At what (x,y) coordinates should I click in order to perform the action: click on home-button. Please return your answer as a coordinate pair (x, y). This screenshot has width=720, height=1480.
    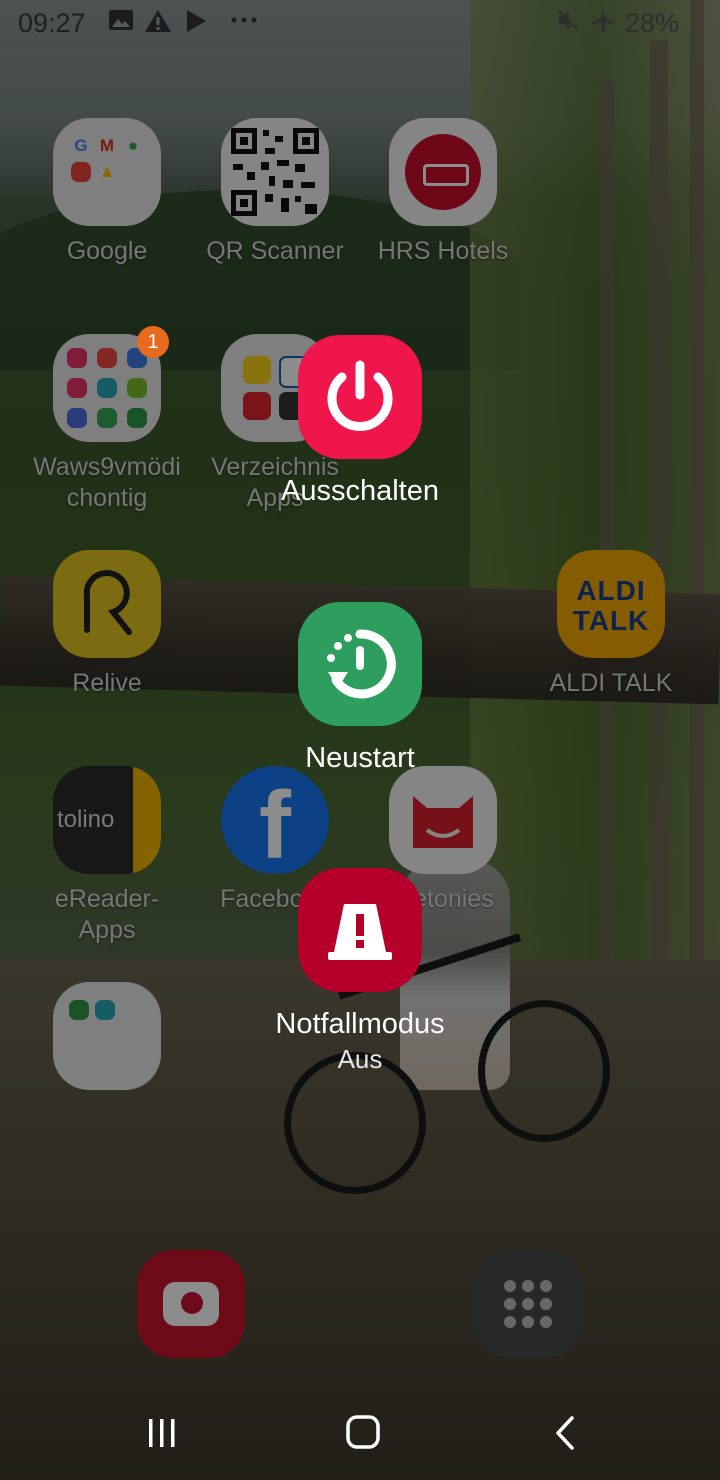
    Looking at the image, I should click on (362, 1434).